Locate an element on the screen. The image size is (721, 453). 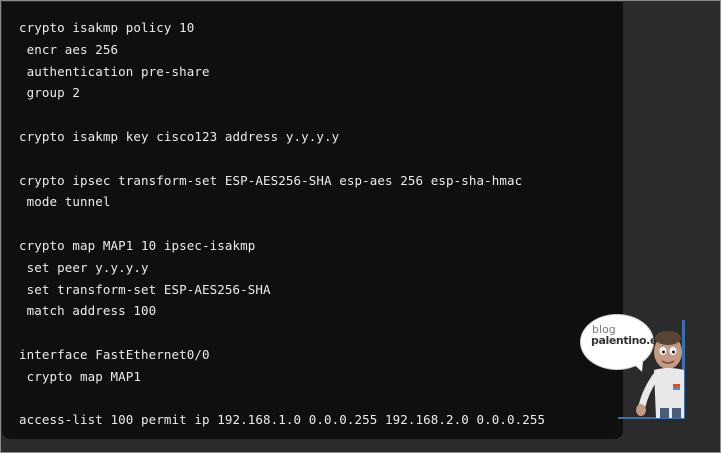
code-line: crypto map MAP1 is located at coordinates (80, 376).